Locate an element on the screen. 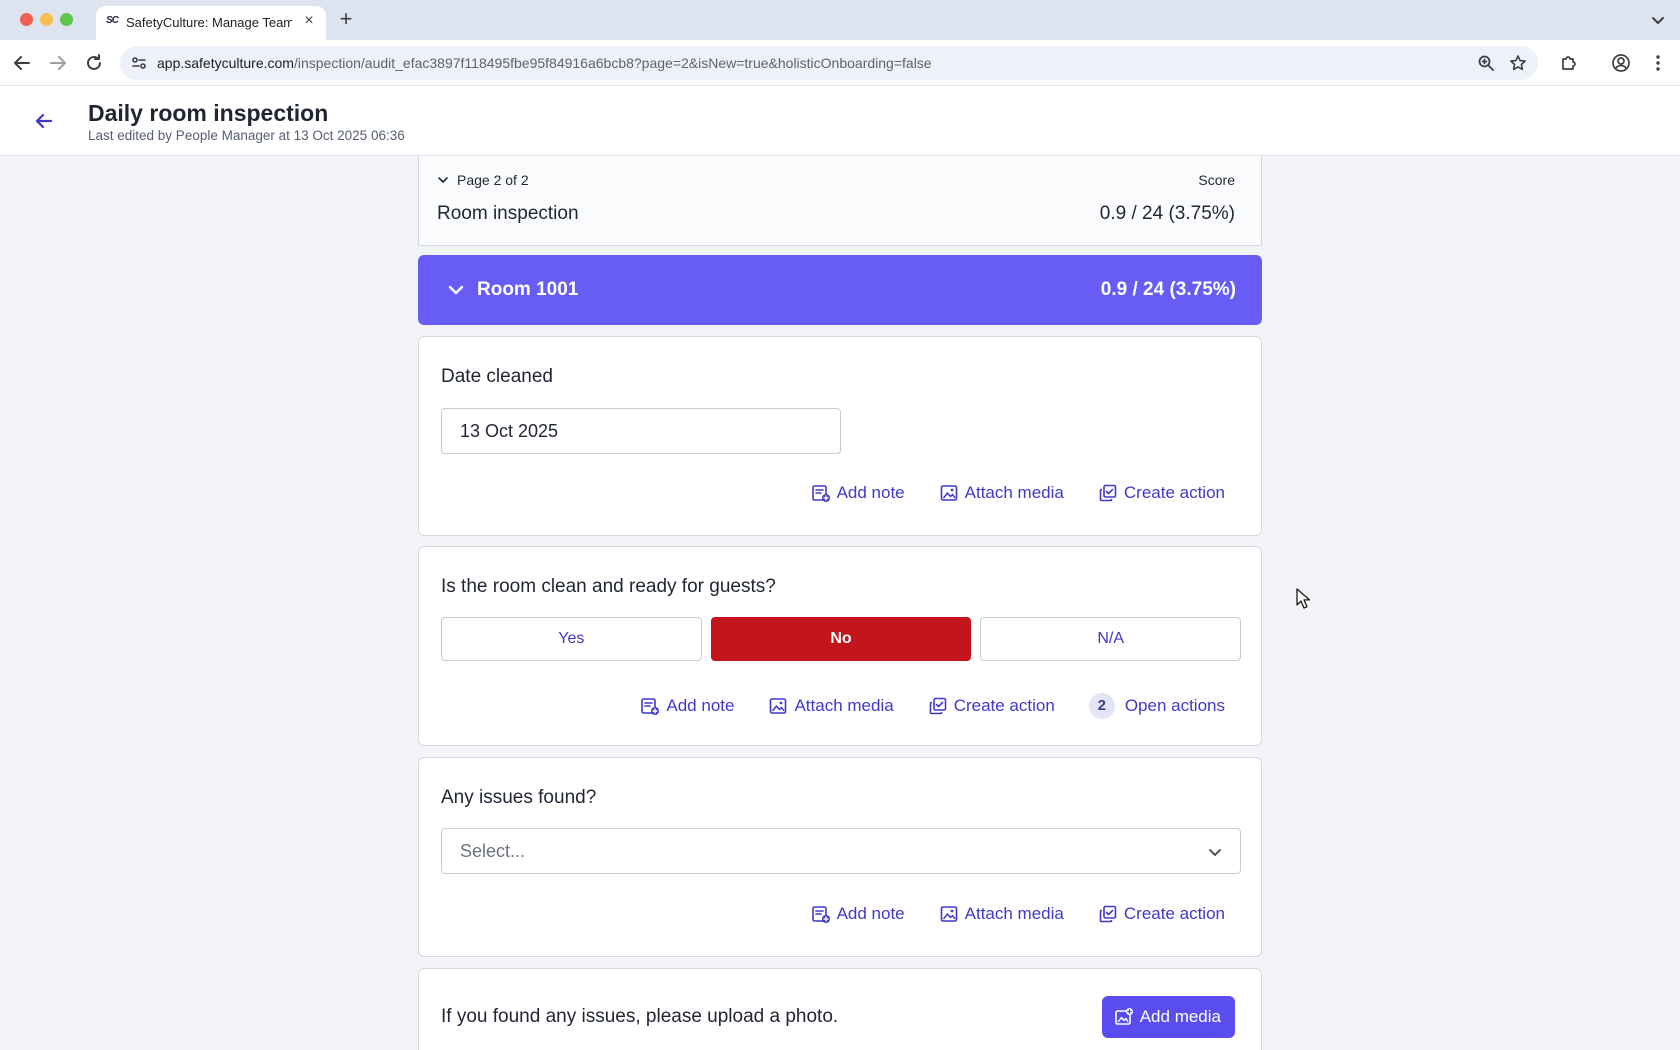 The image size is (1680, 1050). open-actions-count-badge: 2 is located at coordinates (1101, 706).